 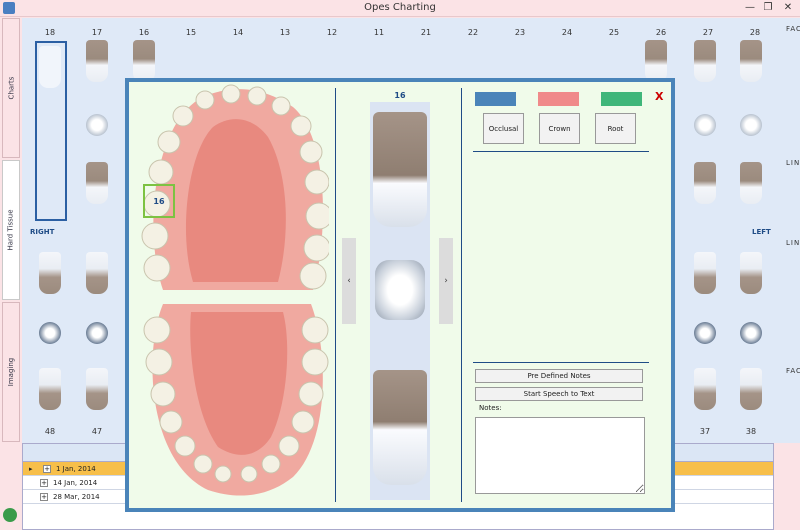 I want to click on close-button: ✕, so click(x=788, y=8).